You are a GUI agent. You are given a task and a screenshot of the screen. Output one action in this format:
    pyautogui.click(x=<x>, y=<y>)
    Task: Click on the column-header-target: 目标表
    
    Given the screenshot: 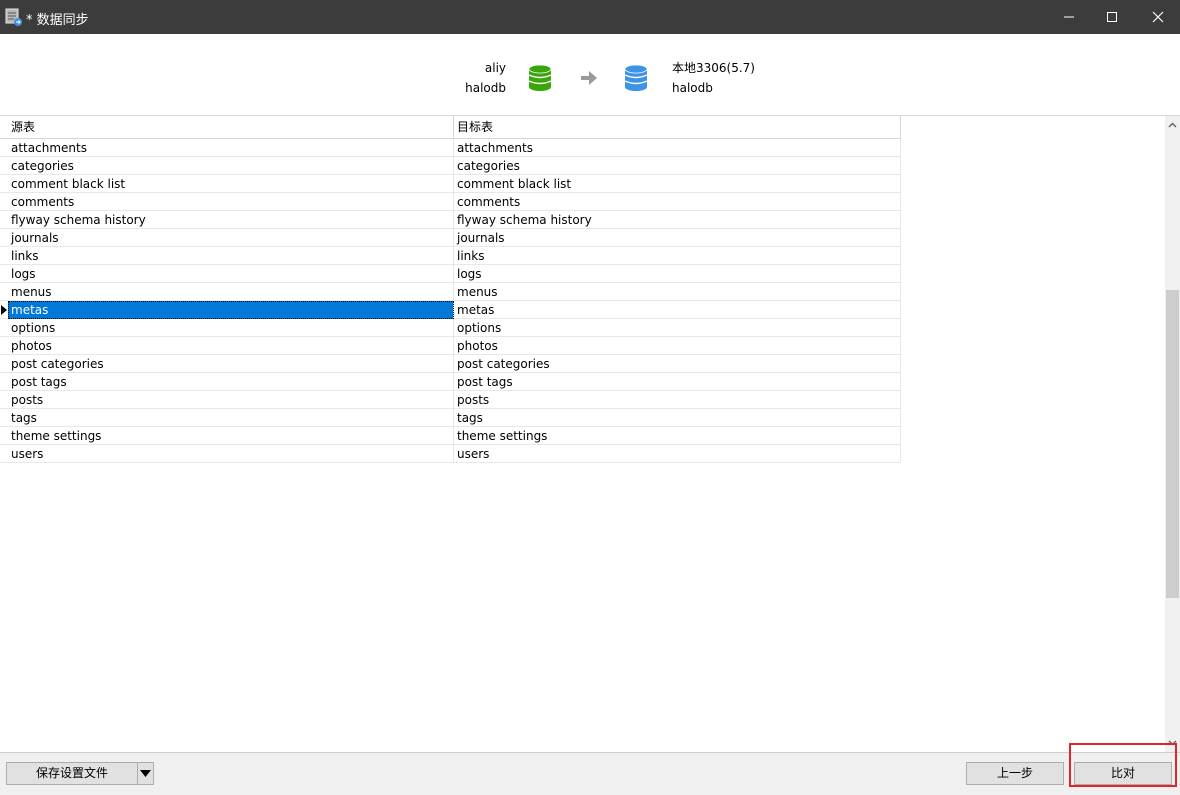 What is the action you would take?
    pyautogui.click(x=677, y=127)
    